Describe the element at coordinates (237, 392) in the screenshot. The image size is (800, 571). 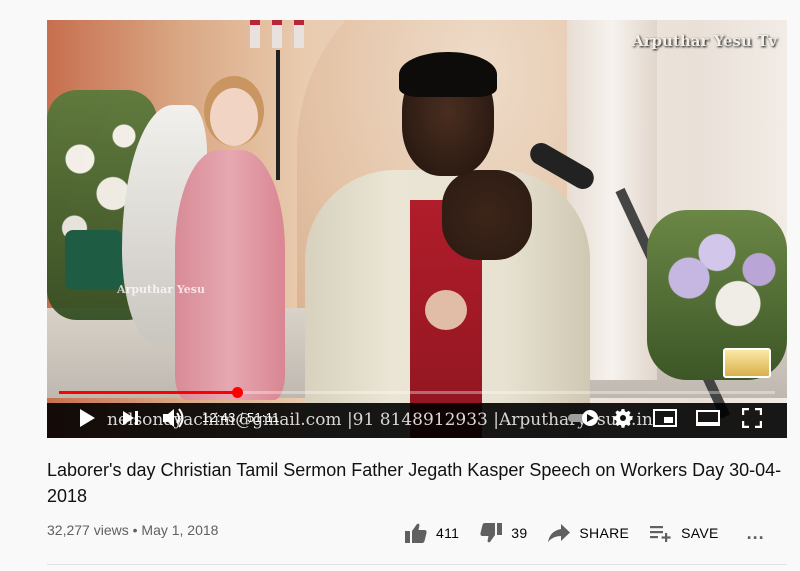
I see `progress-scrubber` at that location.